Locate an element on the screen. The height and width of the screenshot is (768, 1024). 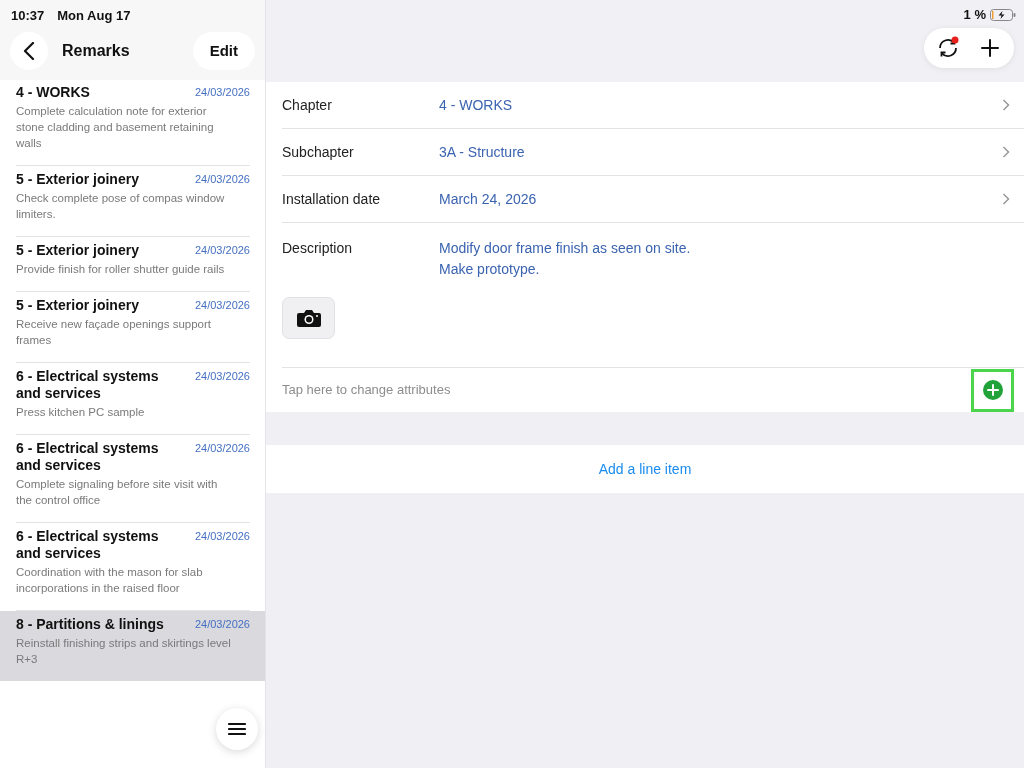
battery-percent: 1 % is located at coordinates (974, 15).